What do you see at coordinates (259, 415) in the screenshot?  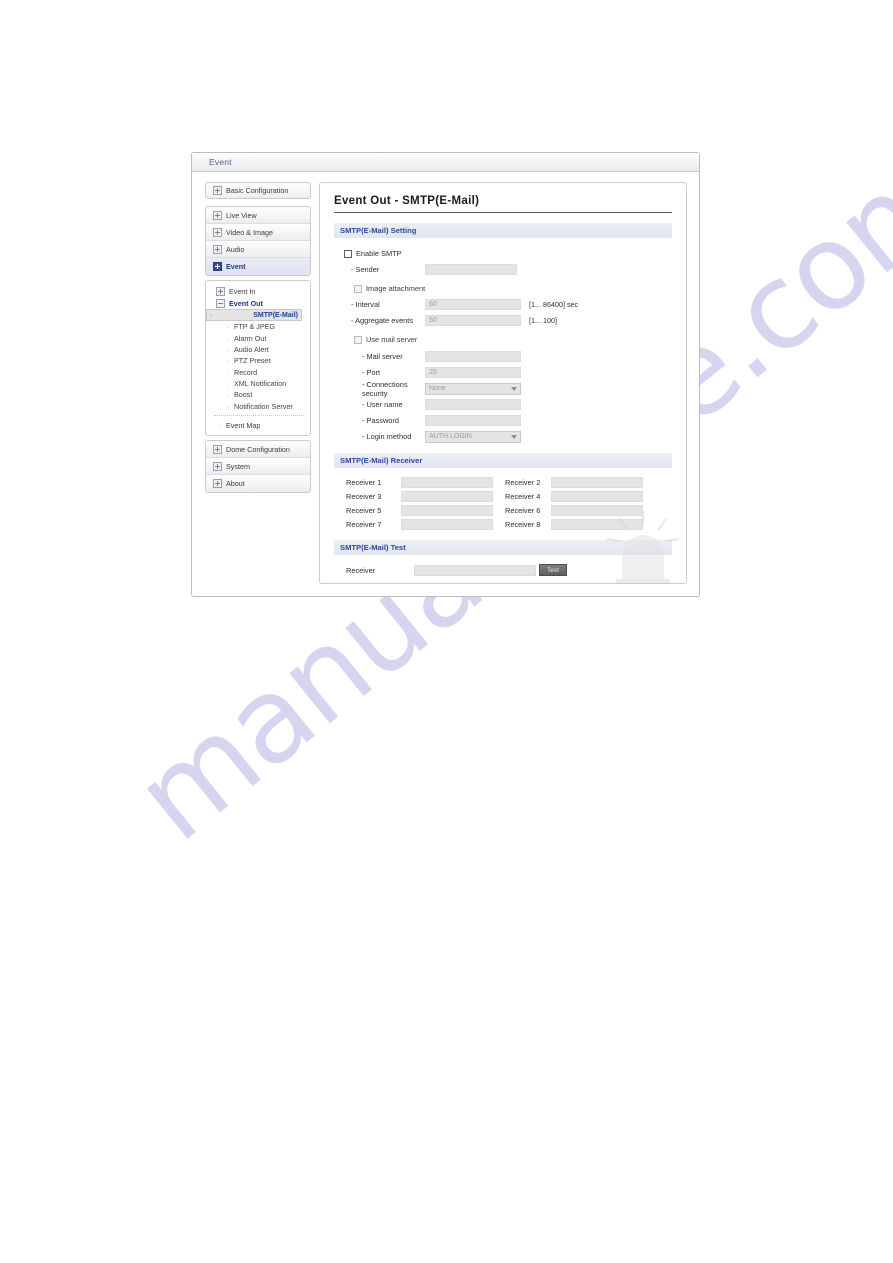 I see `subnav-divider` at bounding box center [259, 415].